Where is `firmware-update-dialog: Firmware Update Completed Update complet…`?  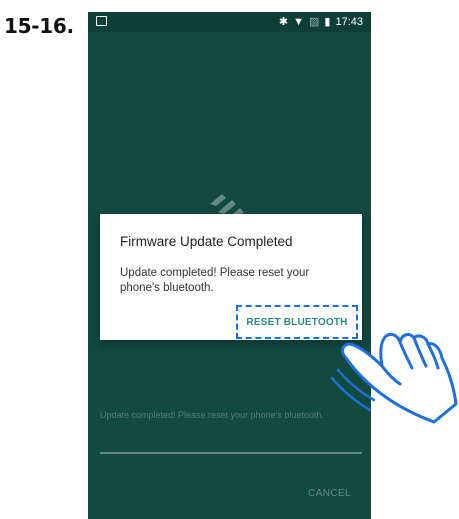 firmware-update-dialog: Firmware Update Completed Update complet… is located at coordinates (231, 277).